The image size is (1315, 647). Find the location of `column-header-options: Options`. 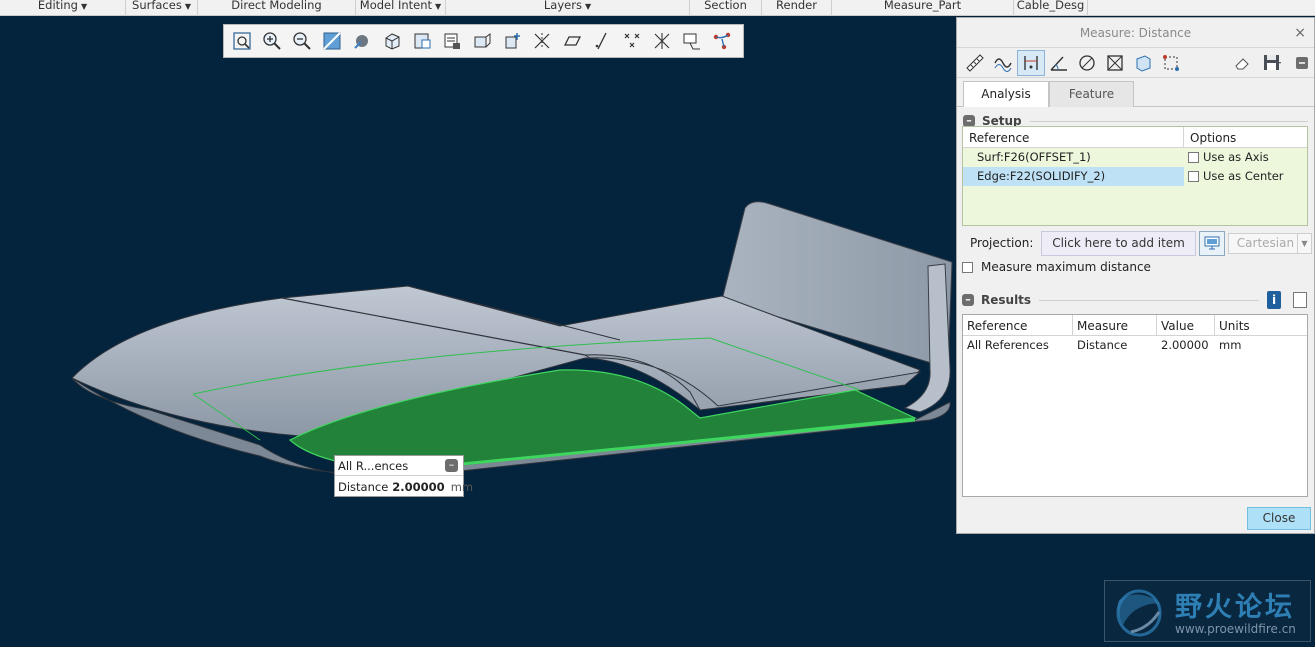

column-header-options: Options is located at coordinates (1213, 138).